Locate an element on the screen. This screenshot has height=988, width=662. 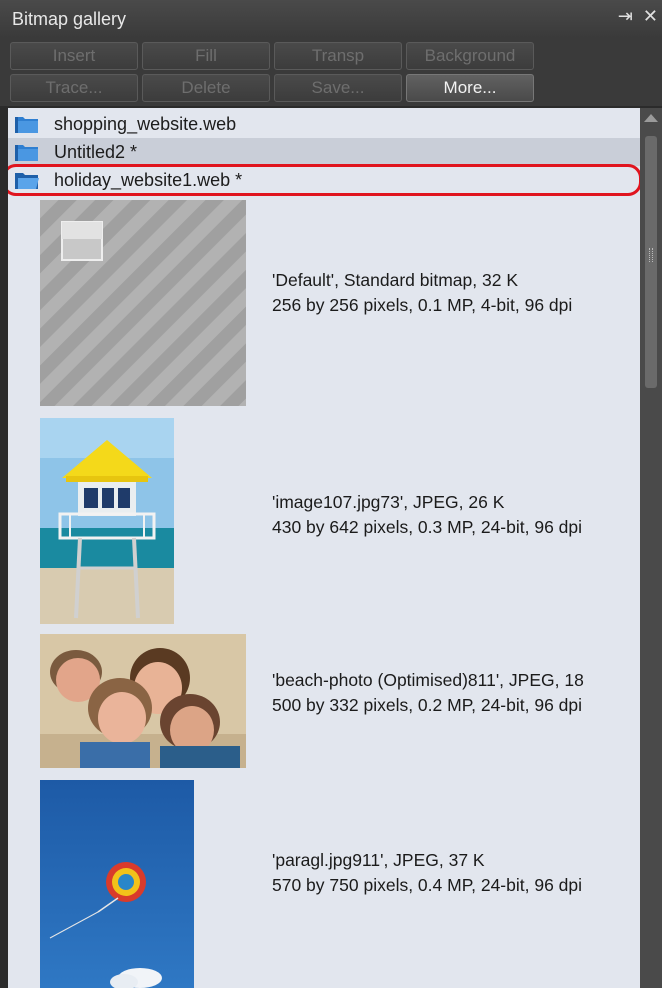
background-button: Background is located at coordinates (470, 56).